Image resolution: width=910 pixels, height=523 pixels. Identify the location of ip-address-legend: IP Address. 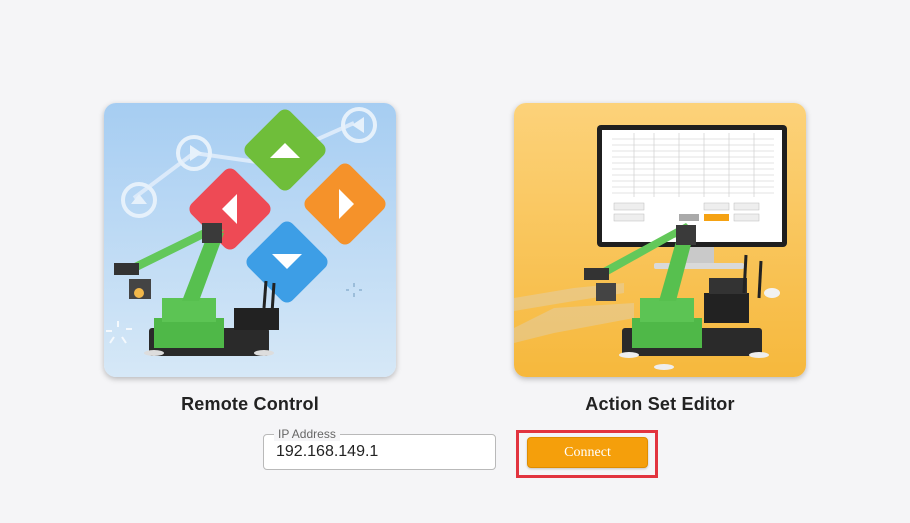
(307, 434).